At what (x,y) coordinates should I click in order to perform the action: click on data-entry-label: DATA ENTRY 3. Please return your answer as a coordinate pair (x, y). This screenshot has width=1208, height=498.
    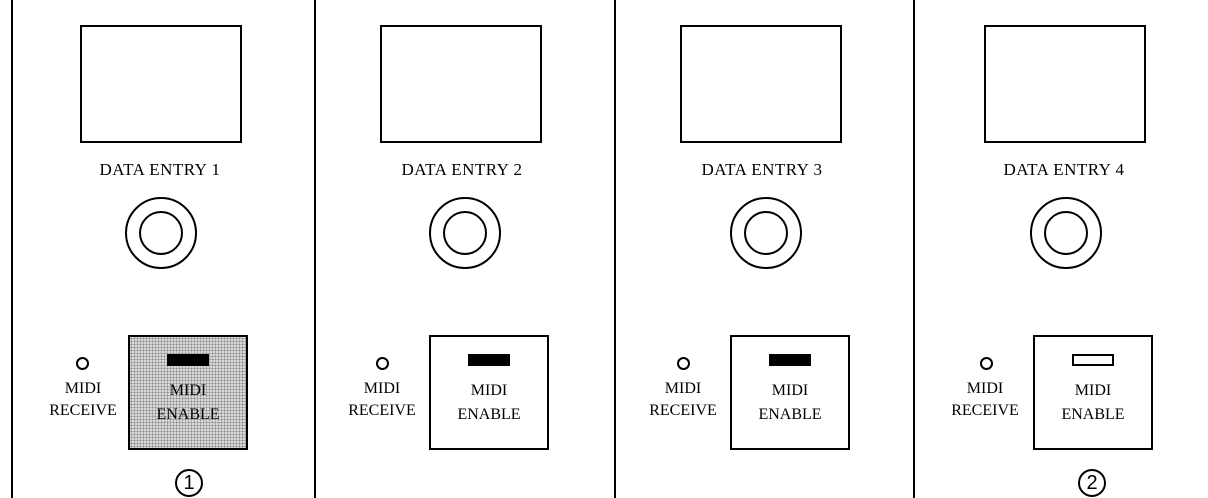
    Looking at the image, I should click on (762, 169).